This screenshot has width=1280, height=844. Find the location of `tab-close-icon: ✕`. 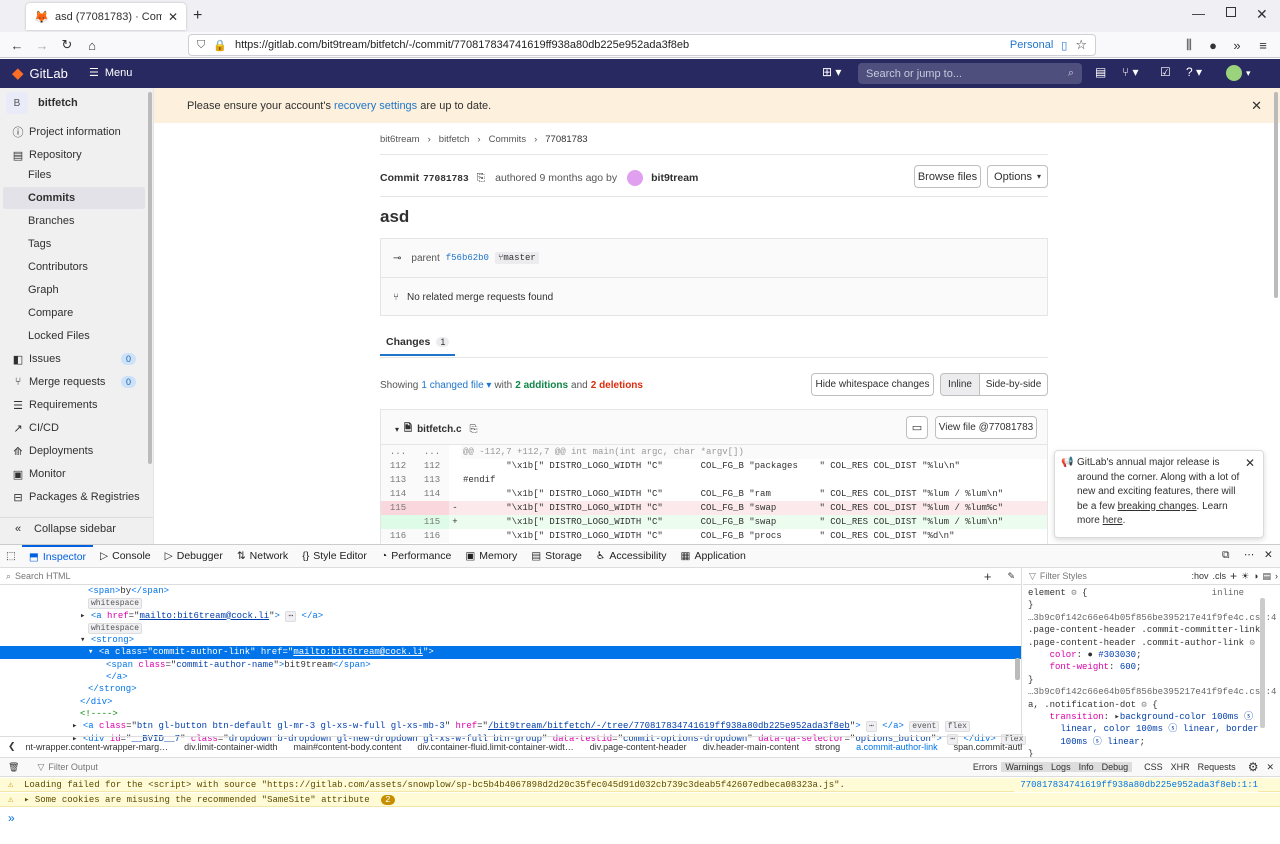

tab-close-icon: ✕ is located at coordinates (173, 17).